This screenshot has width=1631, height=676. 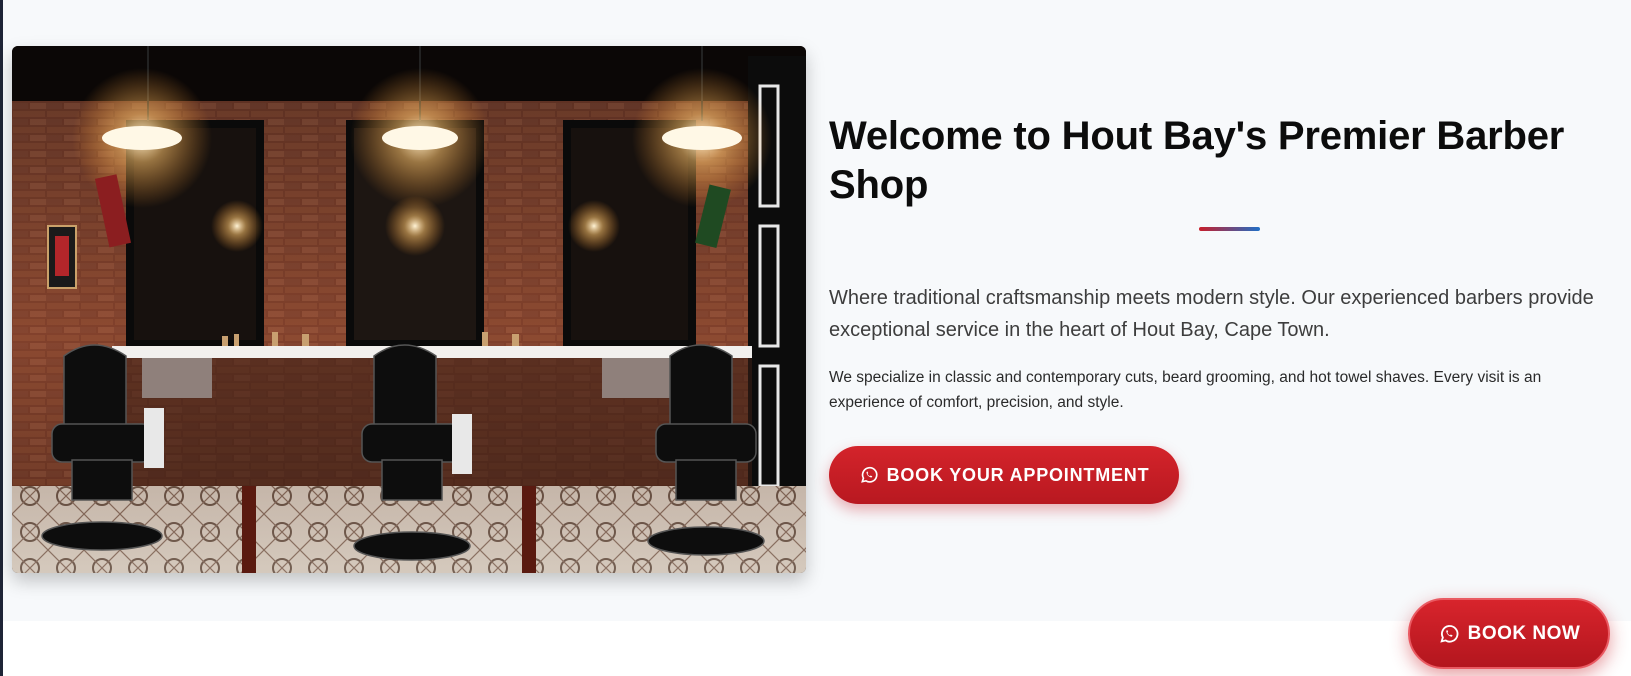 I want to click on book-now-label: BOOK NOW, so click(x=1524, y=633).